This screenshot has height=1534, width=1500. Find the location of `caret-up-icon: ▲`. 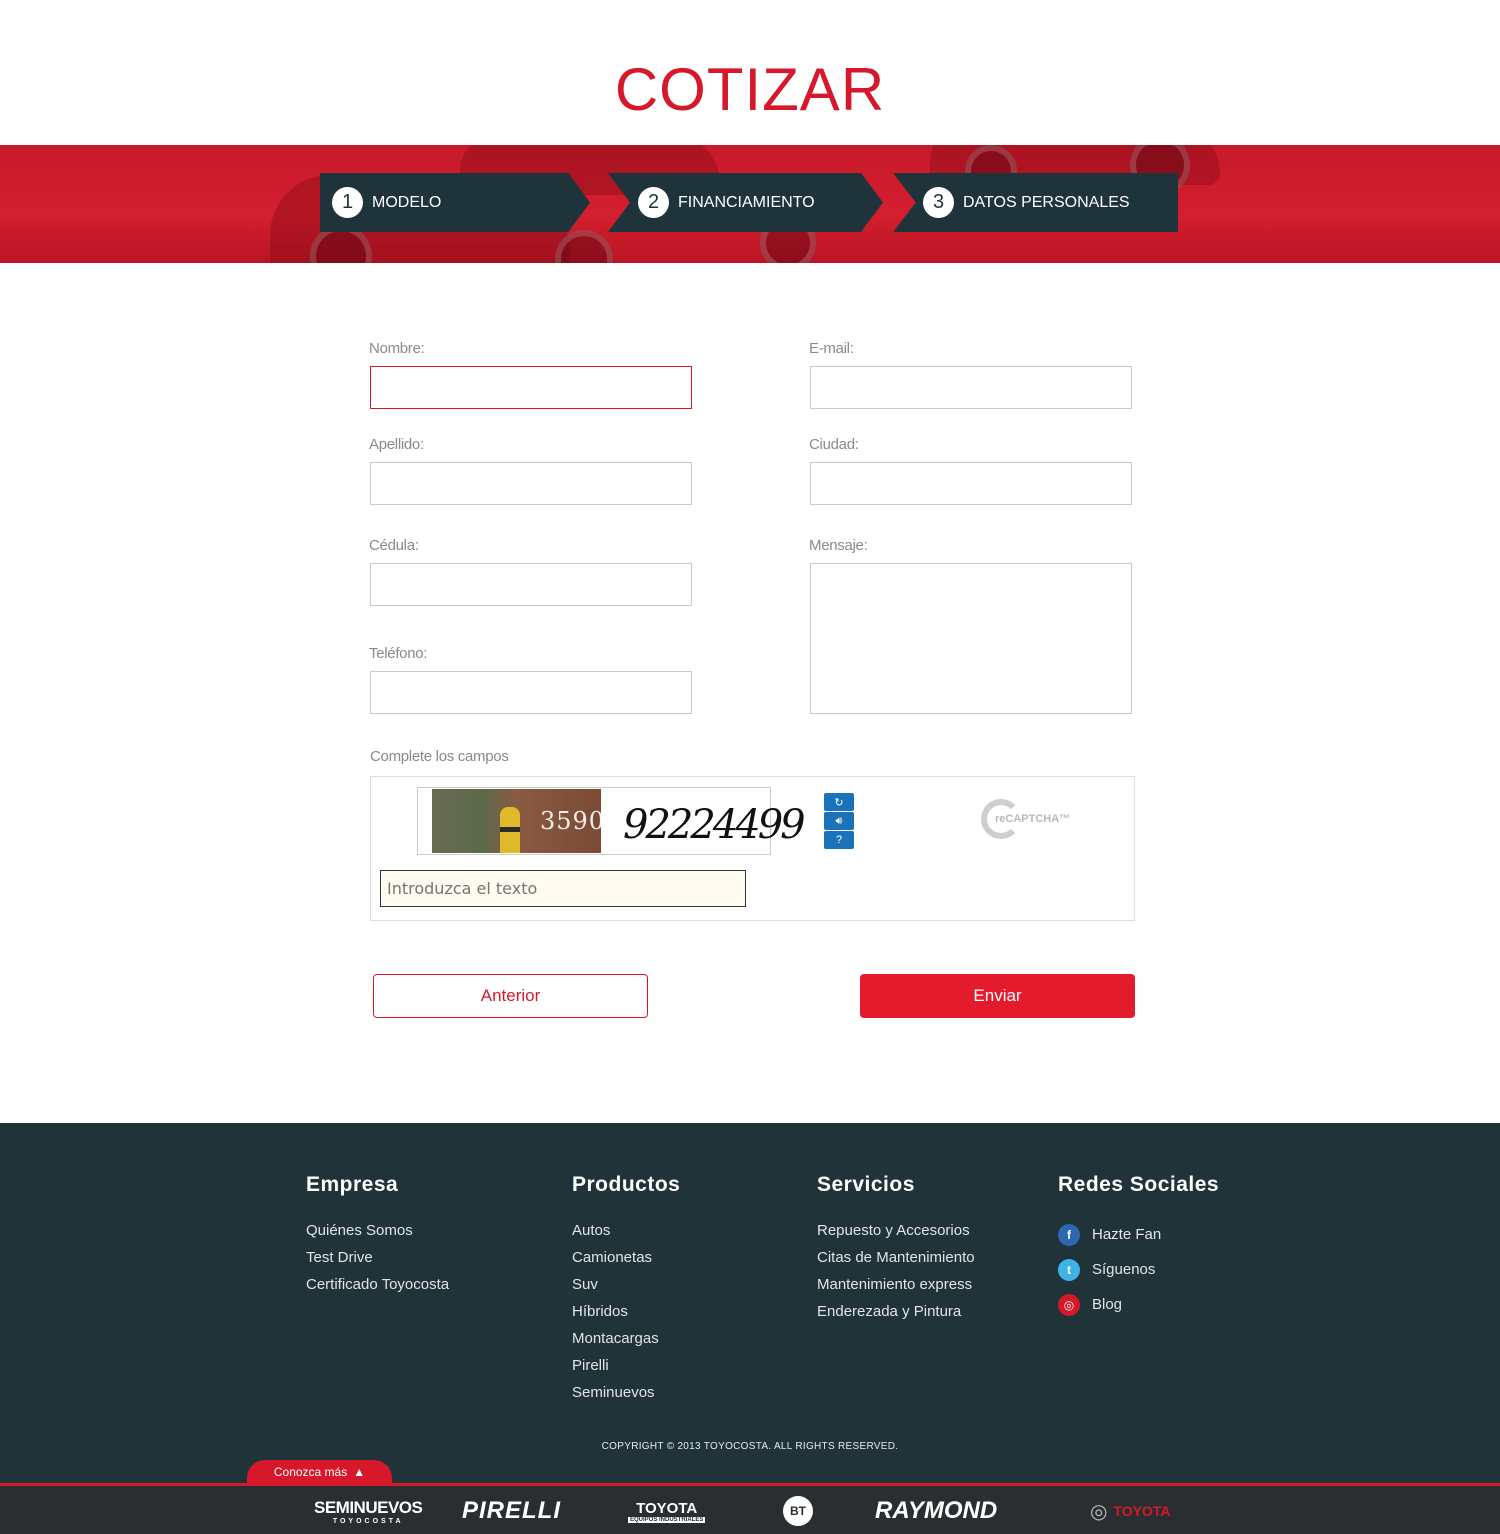

caret-up-icon: ▲ is located at coordinates (359, 1472).